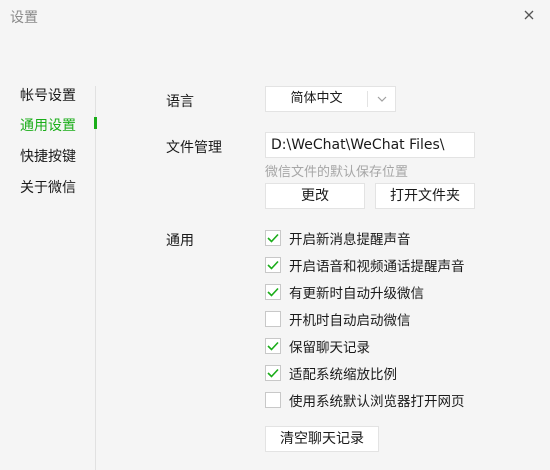  What do you see at coordinates (48, 95) in the screenshot?
I see `sidebar-item-account: 帐号设置` at bounding box center [48, 95].